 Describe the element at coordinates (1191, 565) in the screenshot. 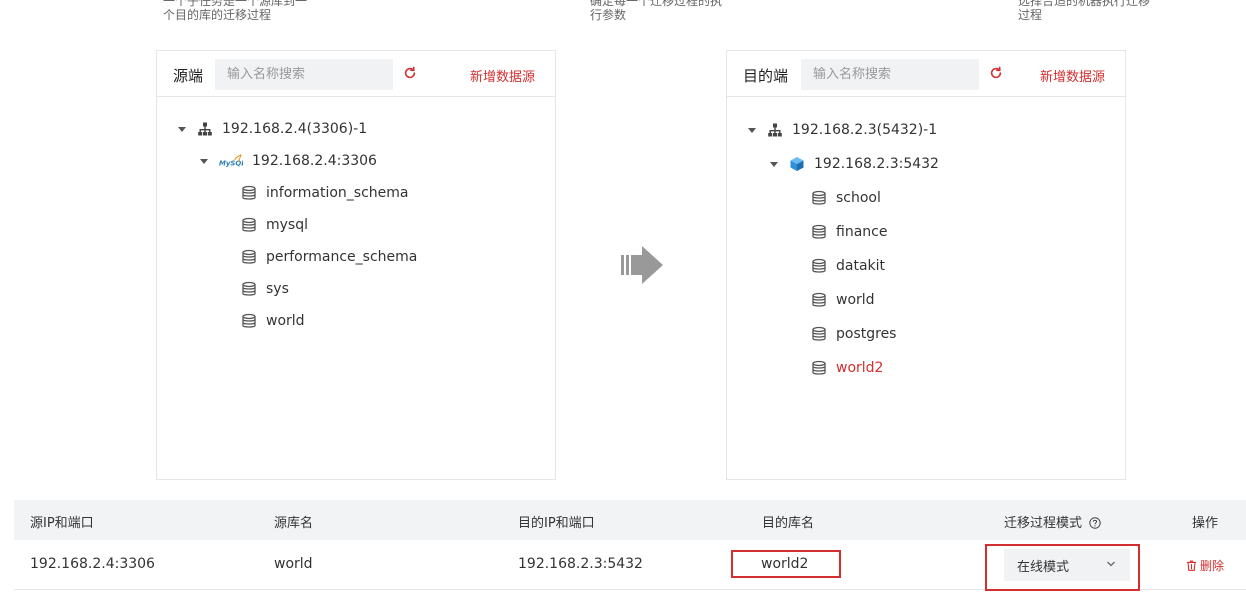

I see `trash-icon` at that location.